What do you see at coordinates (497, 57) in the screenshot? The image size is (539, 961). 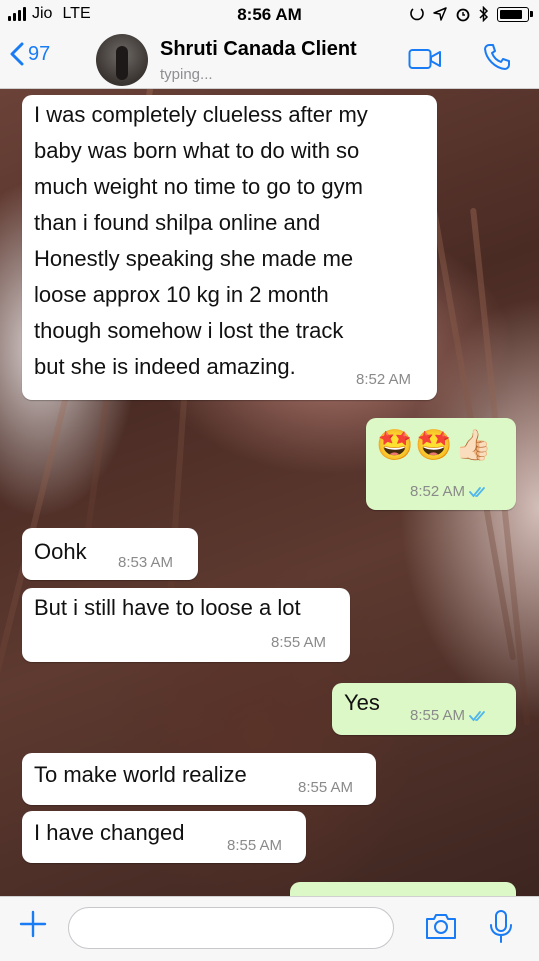 I see `phone-call-icon` at bounding box center [497, 57].